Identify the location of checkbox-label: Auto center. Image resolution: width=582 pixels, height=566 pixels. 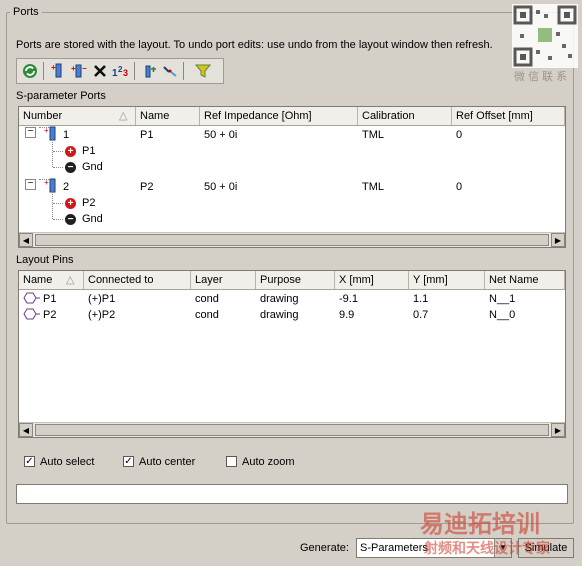
(167, 462).